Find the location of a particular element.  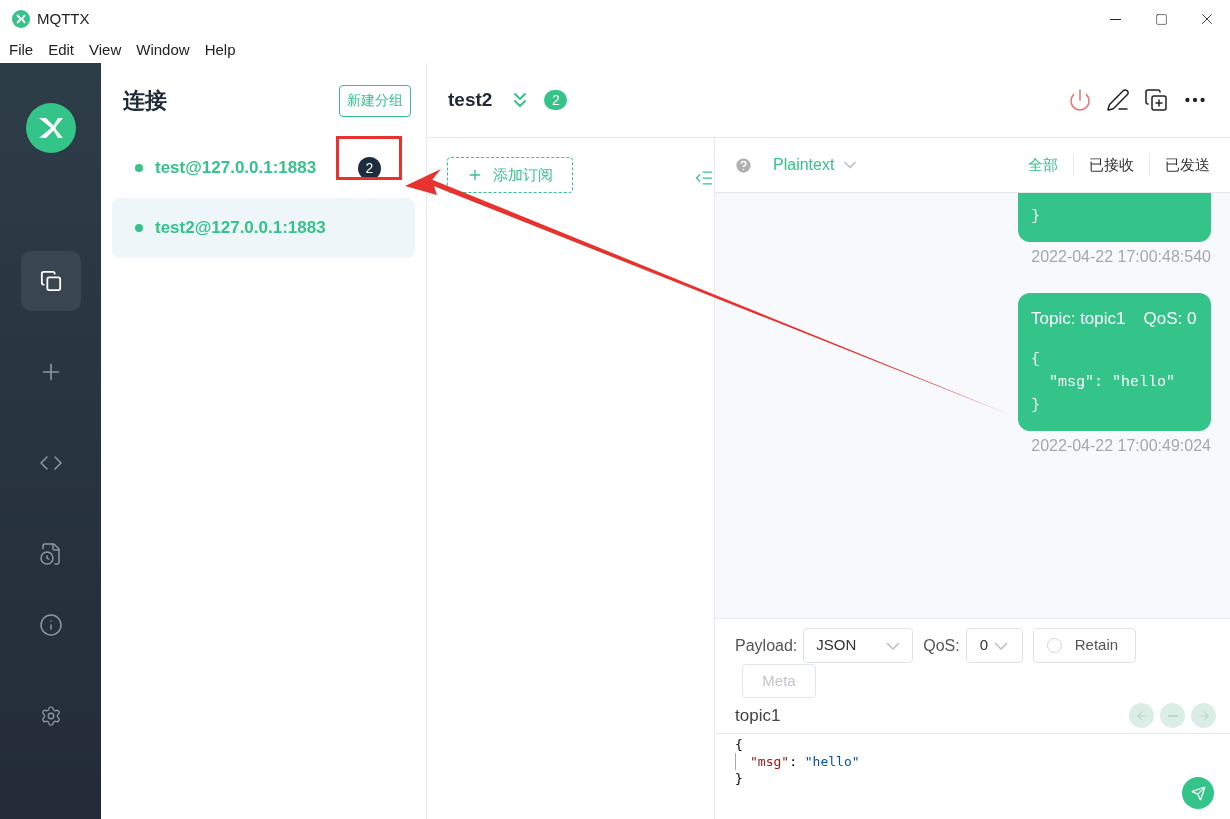

code-line: { is located at coordinates (739, 744).